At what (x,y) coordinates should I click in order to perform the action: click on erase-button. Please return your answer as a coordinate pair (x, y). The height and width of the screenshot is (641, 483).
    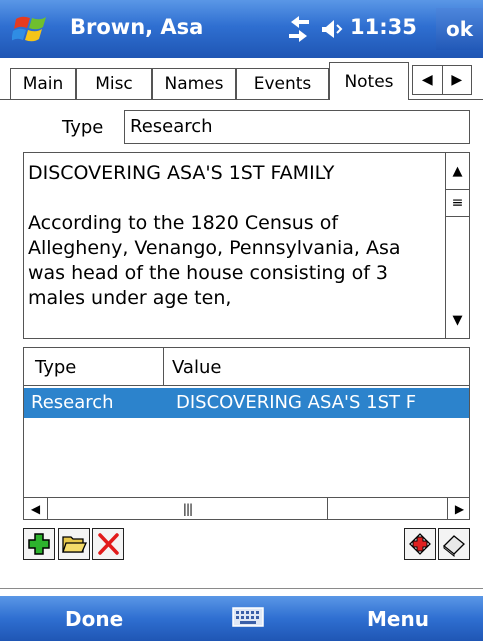
    Looking at the image, I should click on (454, 544).